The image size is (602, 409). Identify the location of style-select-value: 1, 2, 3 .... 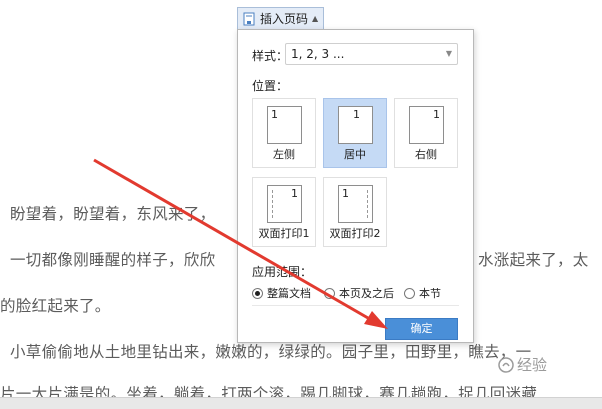
(318, 54).